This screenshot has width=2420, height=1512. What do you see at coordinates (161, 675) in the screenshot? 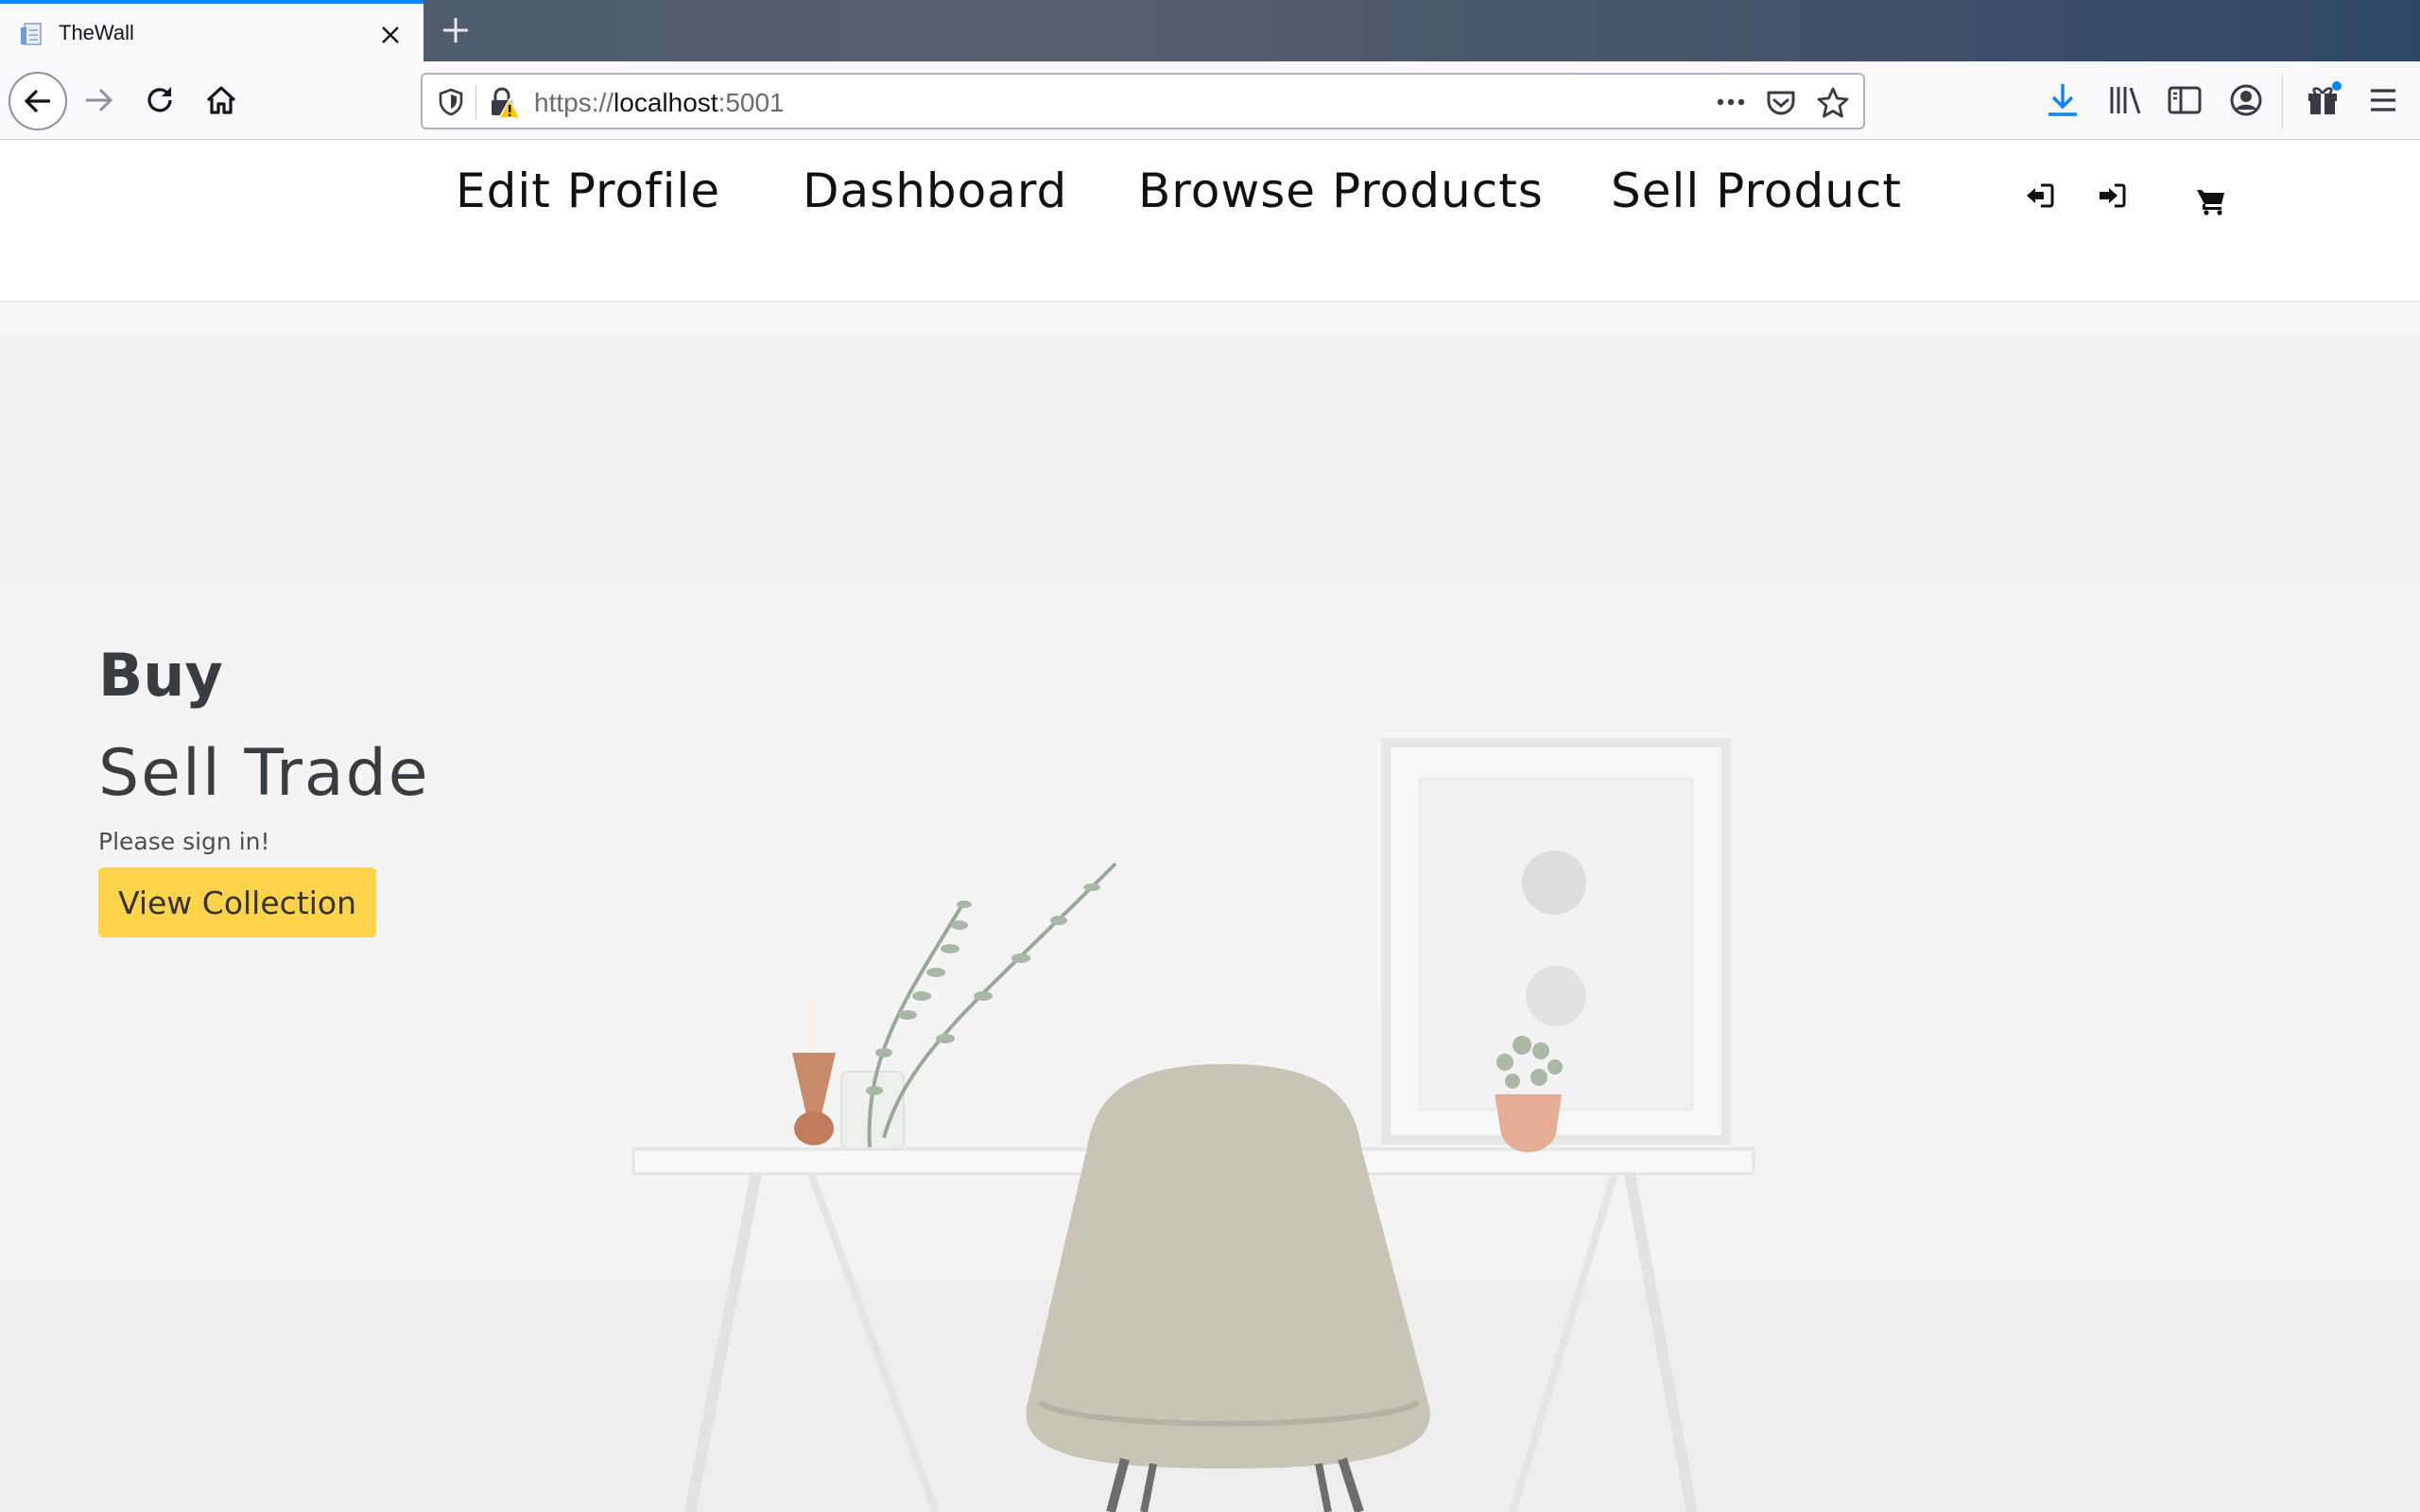
I see `hero-title: Buy` at bounding box center [161, 675].